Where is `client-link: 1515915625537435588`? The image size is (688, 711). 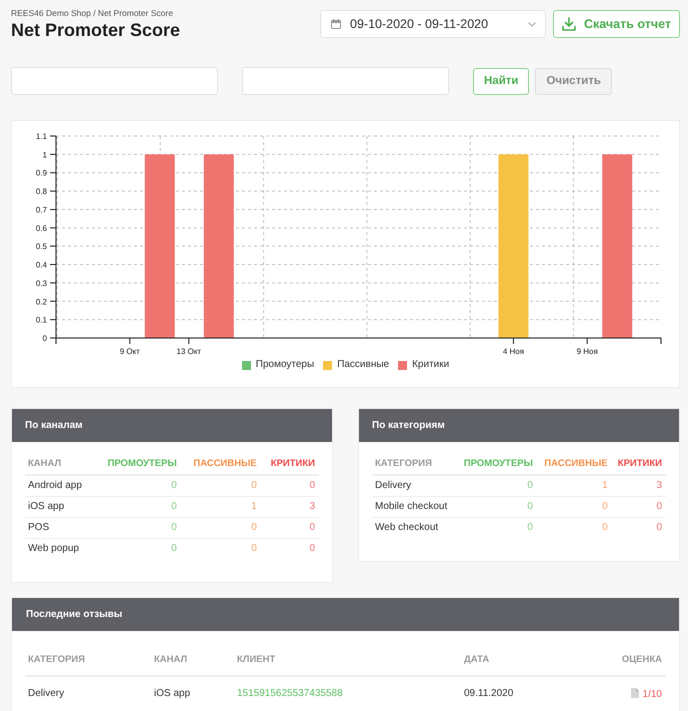 client-link: 1515915625537435588 is located at coordinates (290, 694).